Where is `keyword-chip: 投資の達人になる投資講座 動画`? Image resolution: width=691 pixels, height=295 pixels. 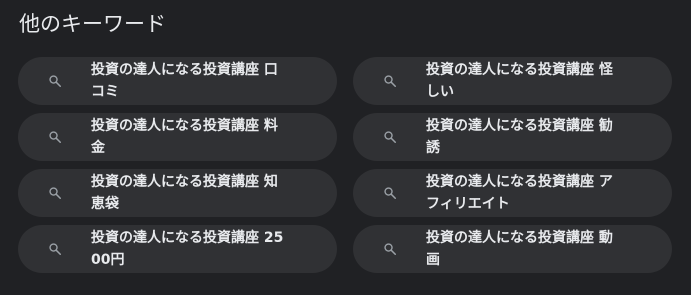
keyword-chip: 投資の達人になる投資講座 動画 is located at coordinates (512, 249).